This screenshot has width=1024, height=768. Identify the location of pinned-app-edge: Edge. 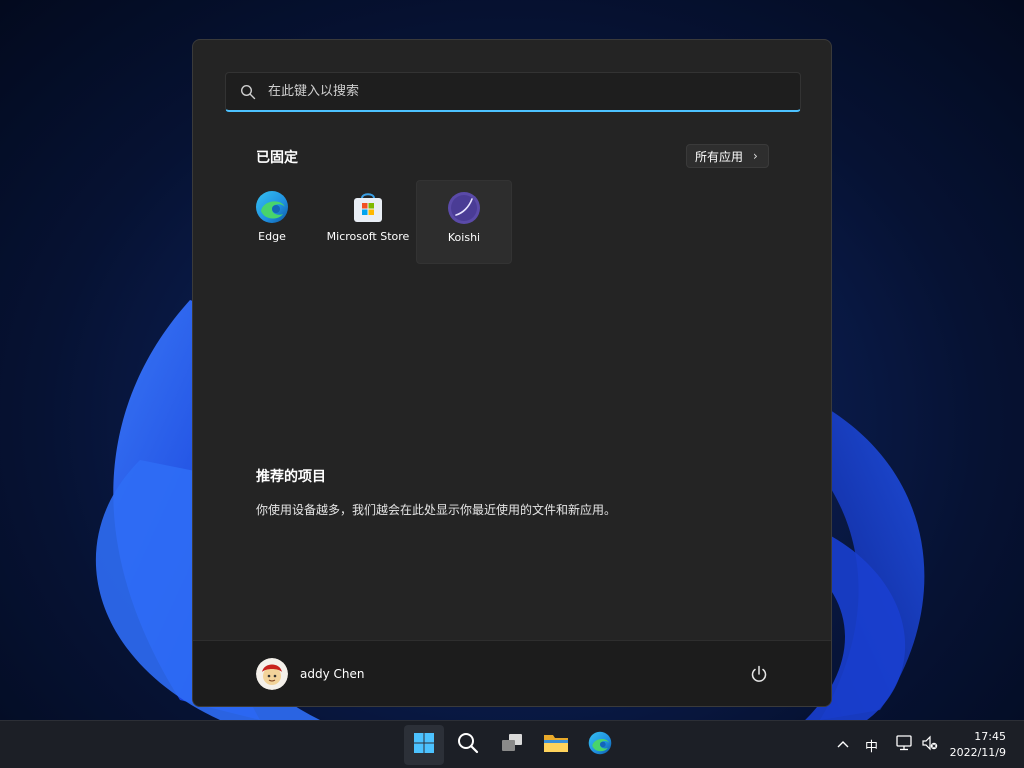
(272, 222).